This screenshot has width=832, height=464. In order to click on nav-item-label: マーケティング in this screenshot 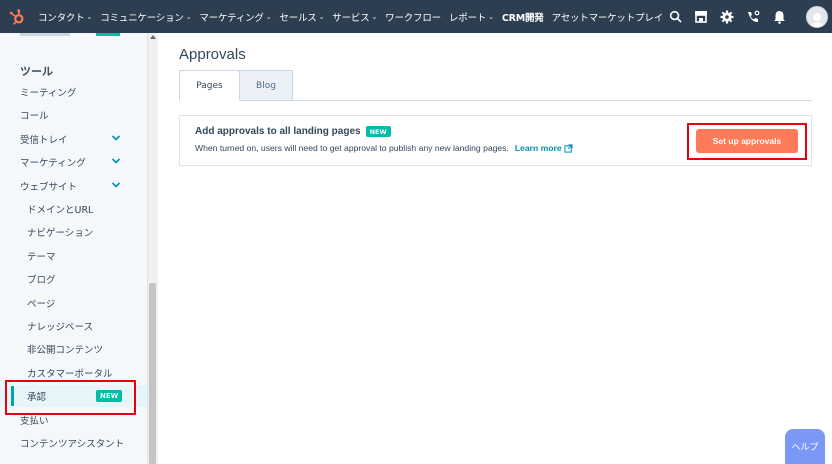, I will do `click(231, 18)`.